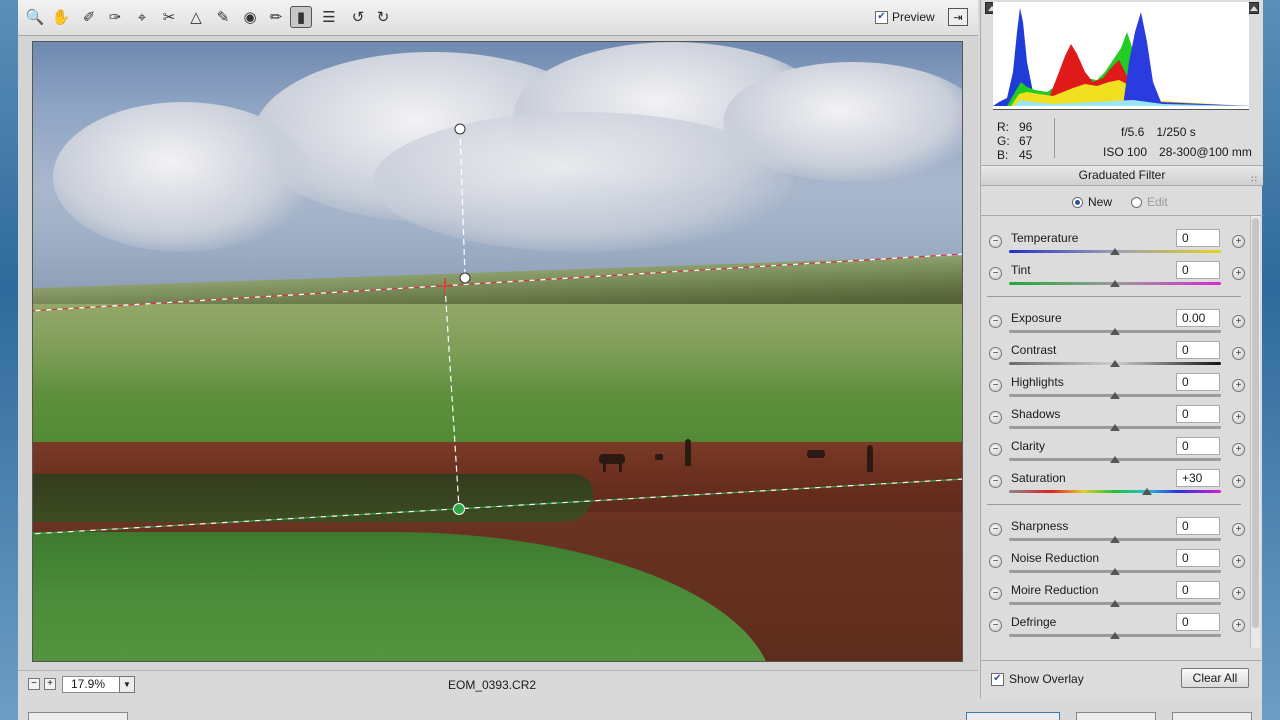 This screenshot has height=720, width=1280. I want to click on slider-track, so click(1115, 491).